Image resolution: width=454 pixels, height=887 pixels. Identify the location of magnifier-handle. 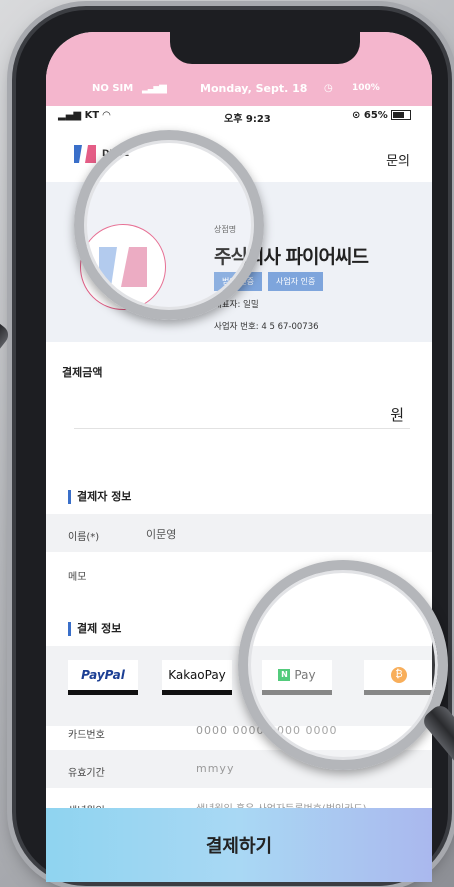
(6, 384).